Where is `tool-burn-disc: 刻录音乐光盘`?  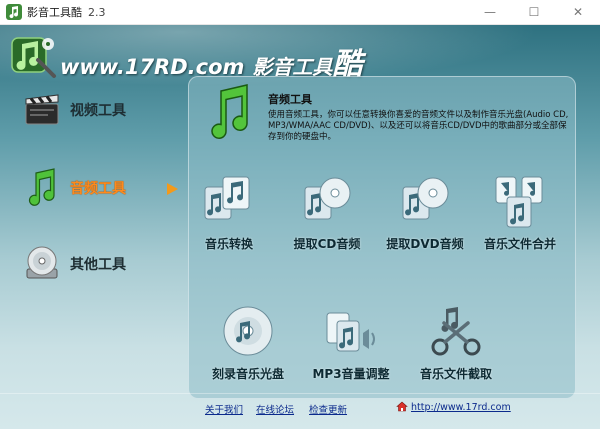
tool-burn-disc: 刻录音乐光盘 is located at coordinates (248, 343).